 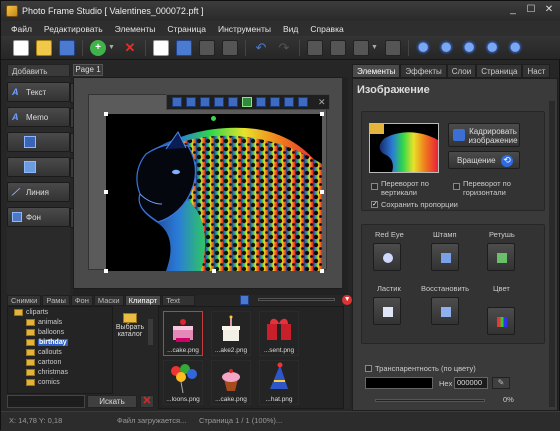 What do you see at coordinates (60, 352) in the screenshot?
I see `tree-item: callouts` at bounding box center [60, 352].